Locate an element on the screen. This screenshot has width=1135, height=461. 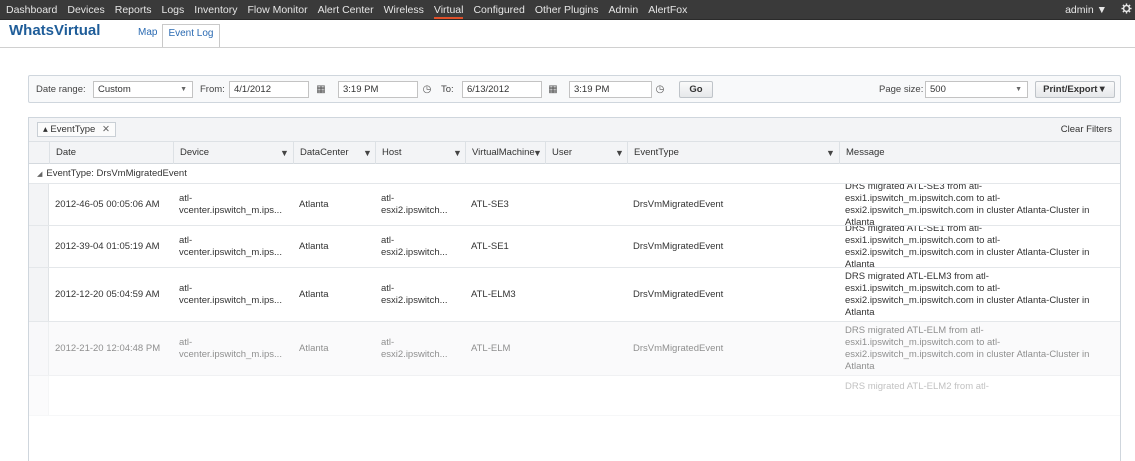
expand-column-header is located at coordinates (39, 153).